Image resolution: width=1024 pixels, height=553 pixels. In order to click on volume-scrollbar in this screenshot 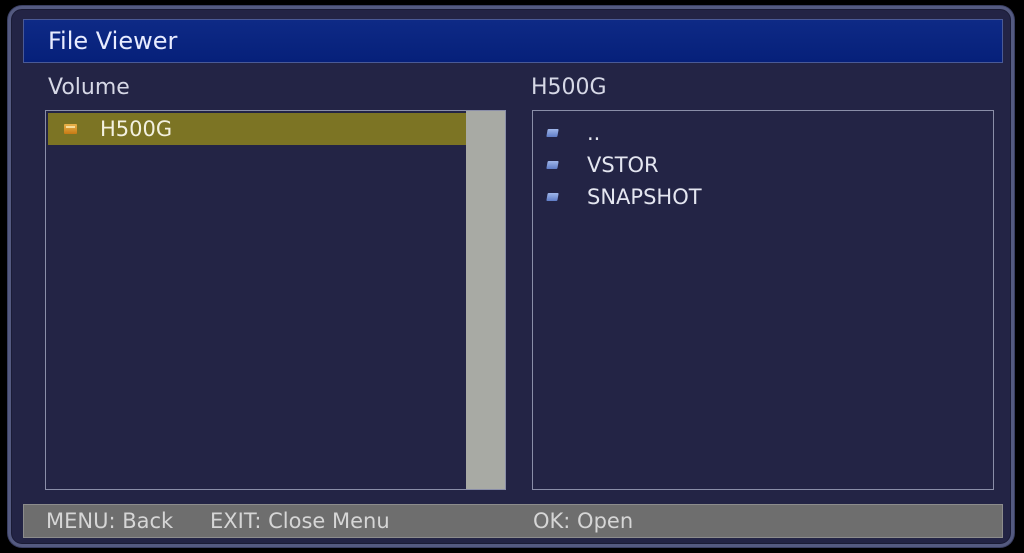, I will do `click(485, 300)`.